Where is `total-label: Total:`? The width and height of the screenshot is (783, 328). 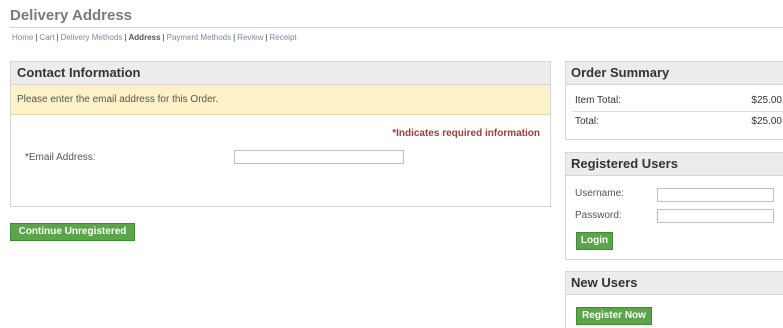 total-label: Total: is located at coordinates (587, 121).